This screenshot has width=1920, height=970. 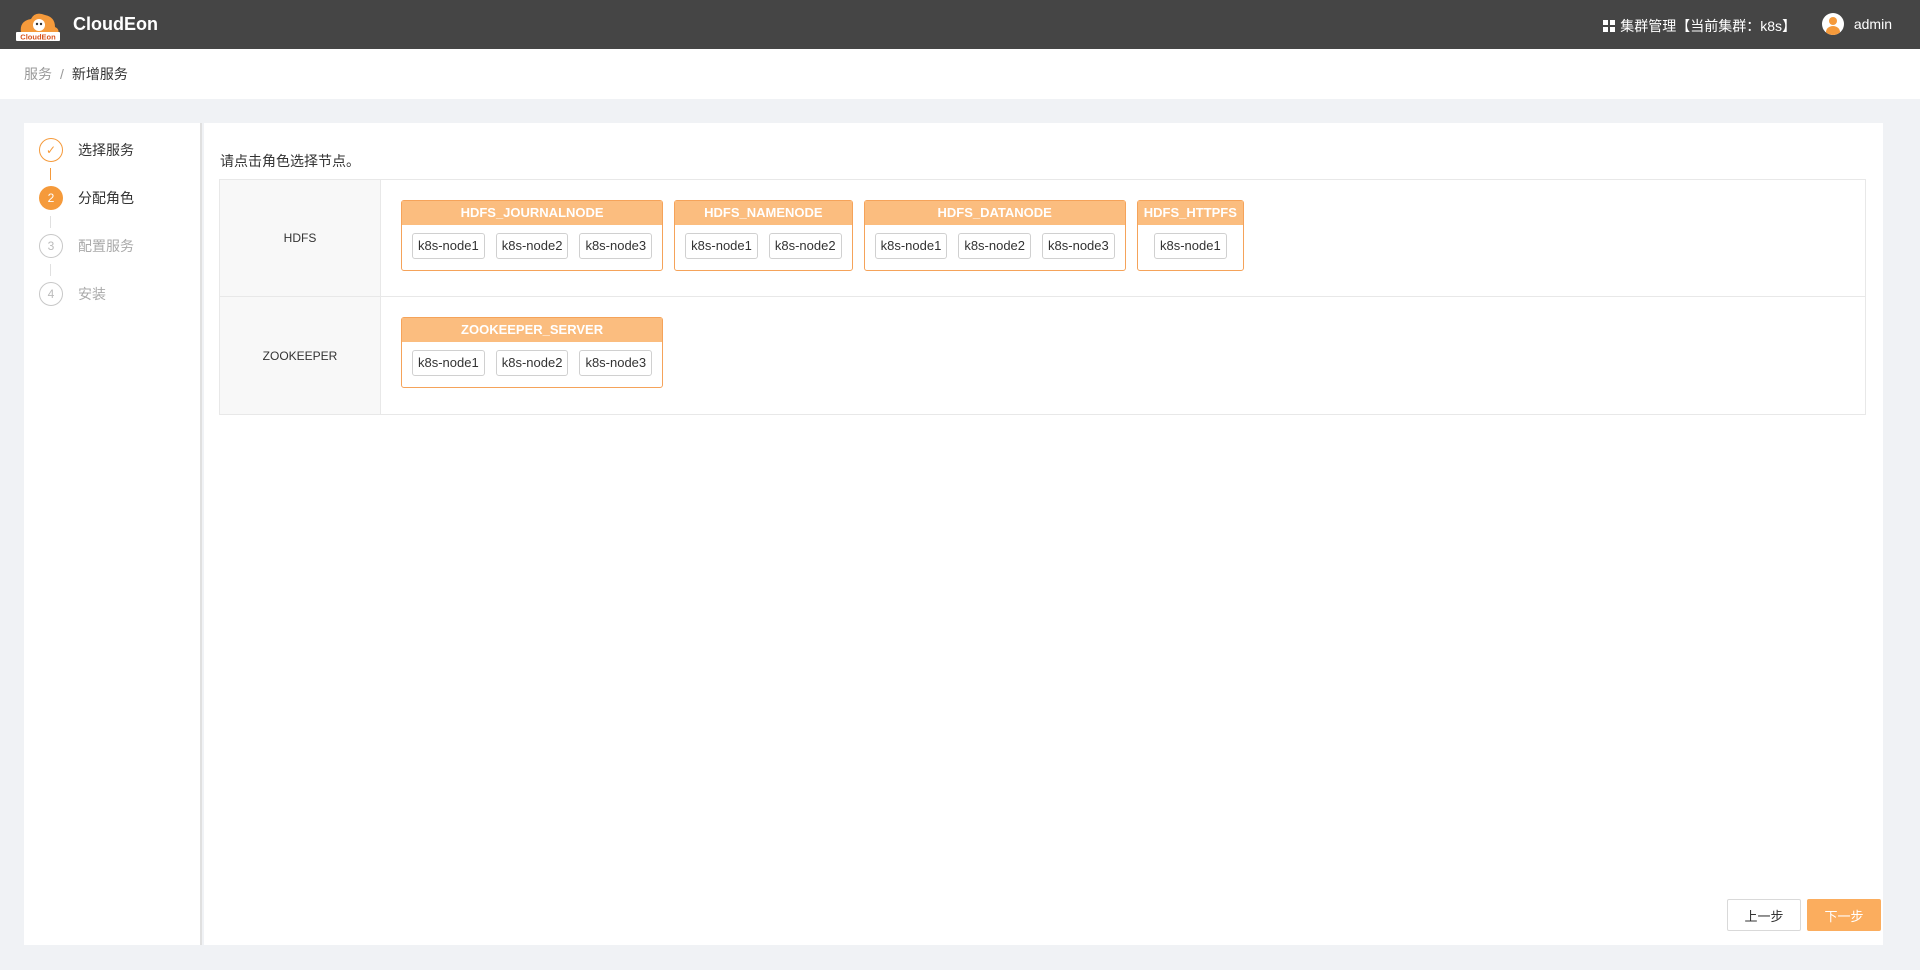 What do you see at coordinates (115, 24) in the screenshot?
I see `app-title: CloudEon` at bounding box center [115, 24].